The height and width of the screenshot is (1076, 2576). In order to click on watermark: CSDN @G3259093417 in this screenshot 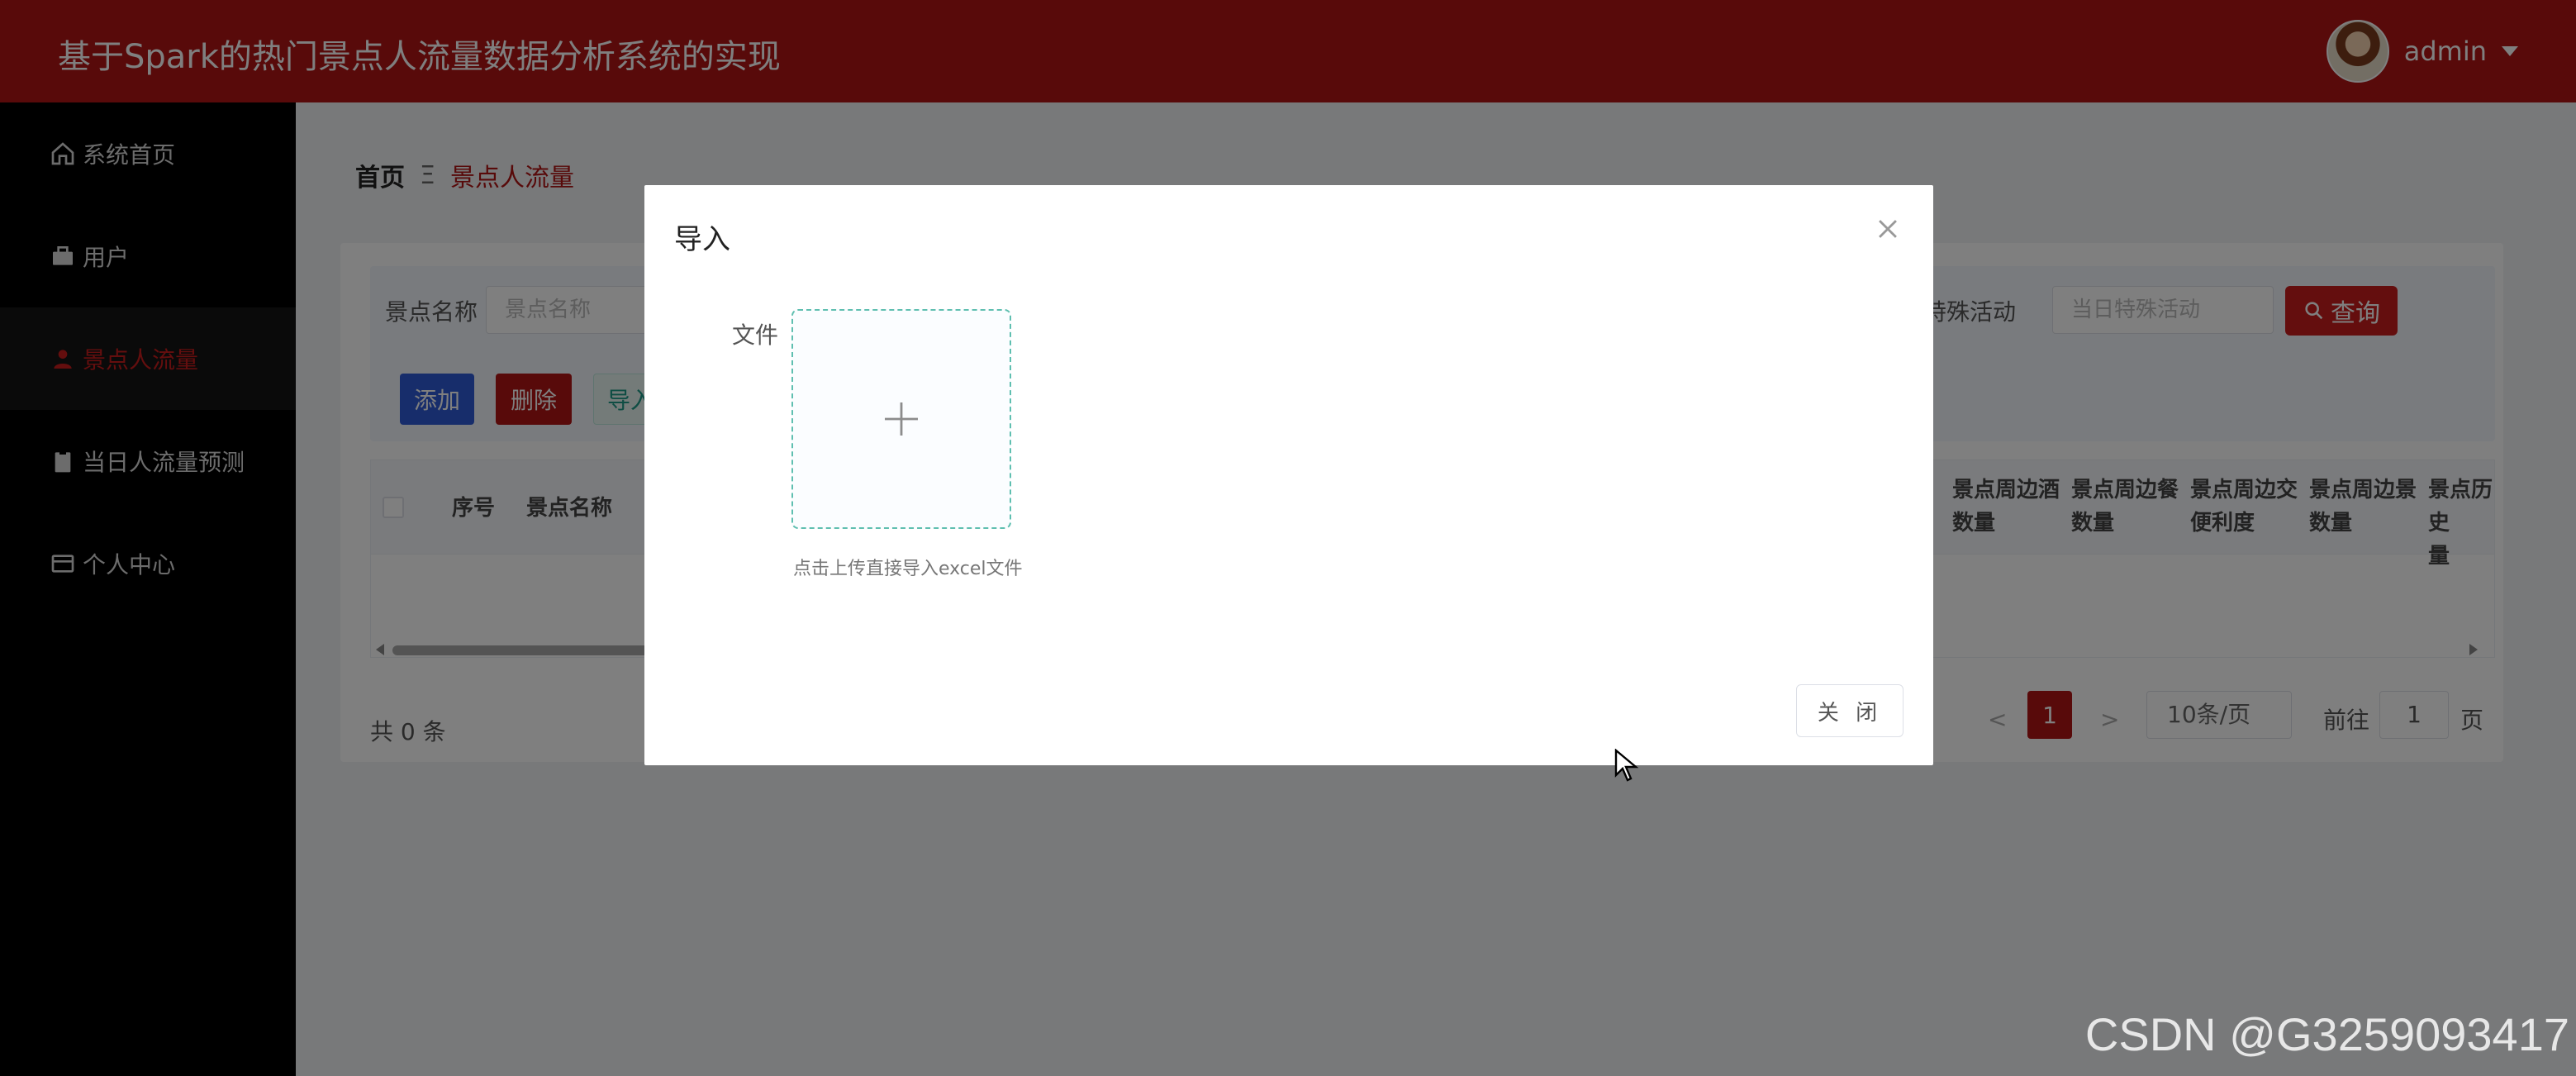, I will do `click(2326, 1034)`.